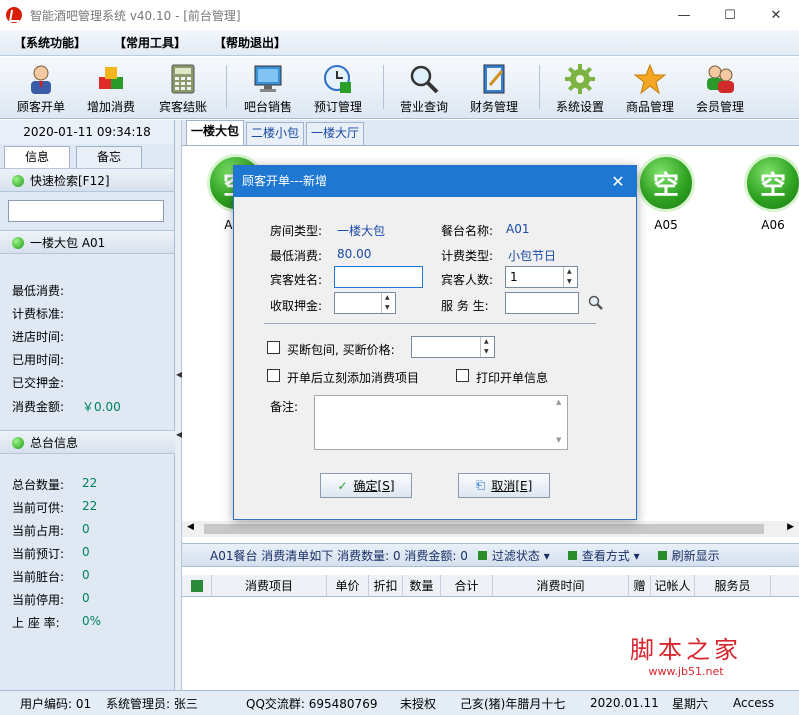 The height and width of the screenshot is (715, 799). What do you see at coordinates (312, 703) in the screenshot?
I see `qq-group: QQ交流群: 695480769` at bounding box center [312, 703].